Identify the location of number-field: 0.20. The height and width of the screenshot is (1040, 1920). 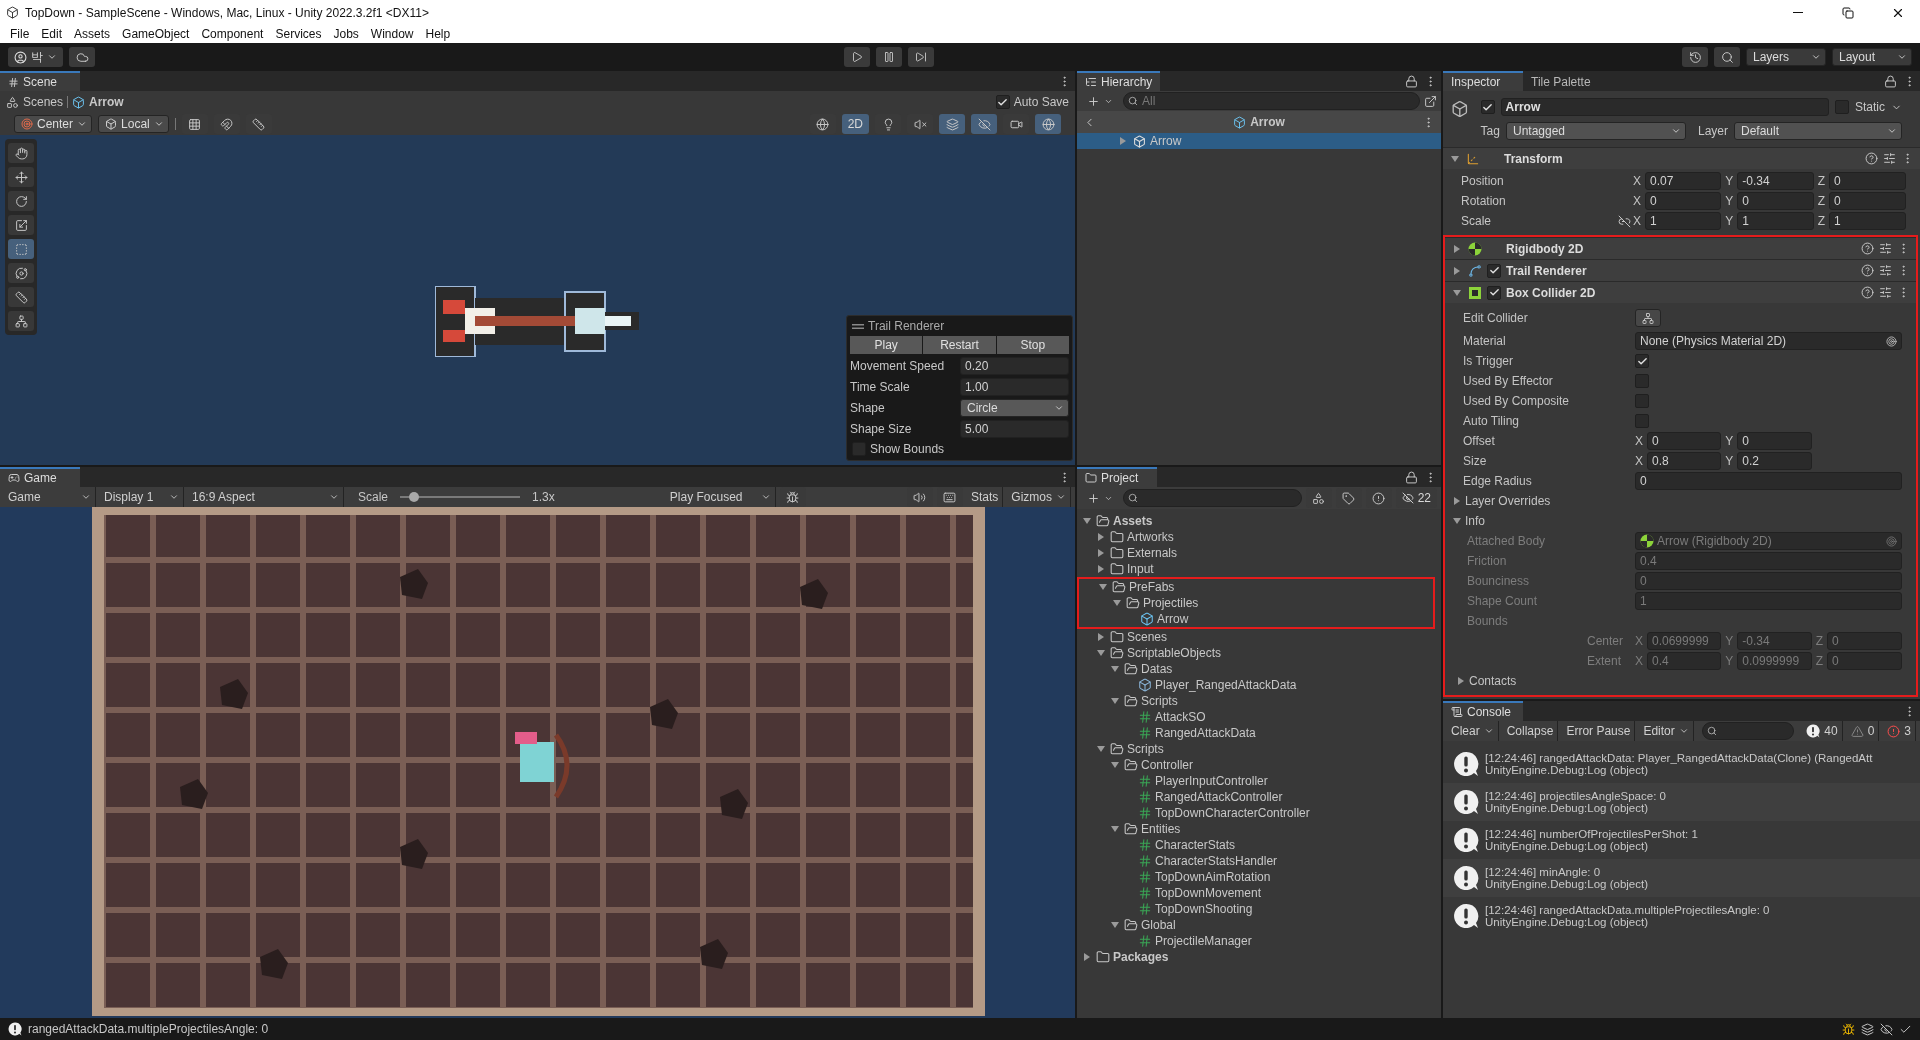
(1014, 365).